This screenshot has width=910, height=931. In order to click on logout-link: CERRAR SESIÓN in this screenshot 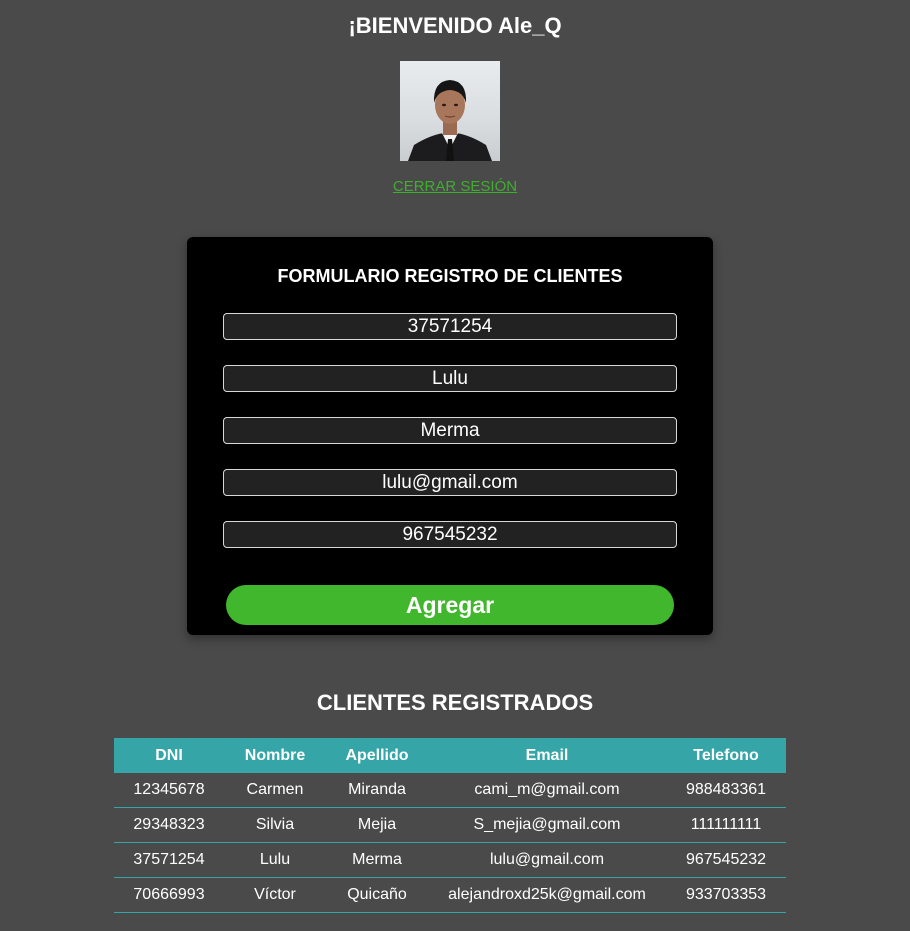, I will do `click(455, 186)`.